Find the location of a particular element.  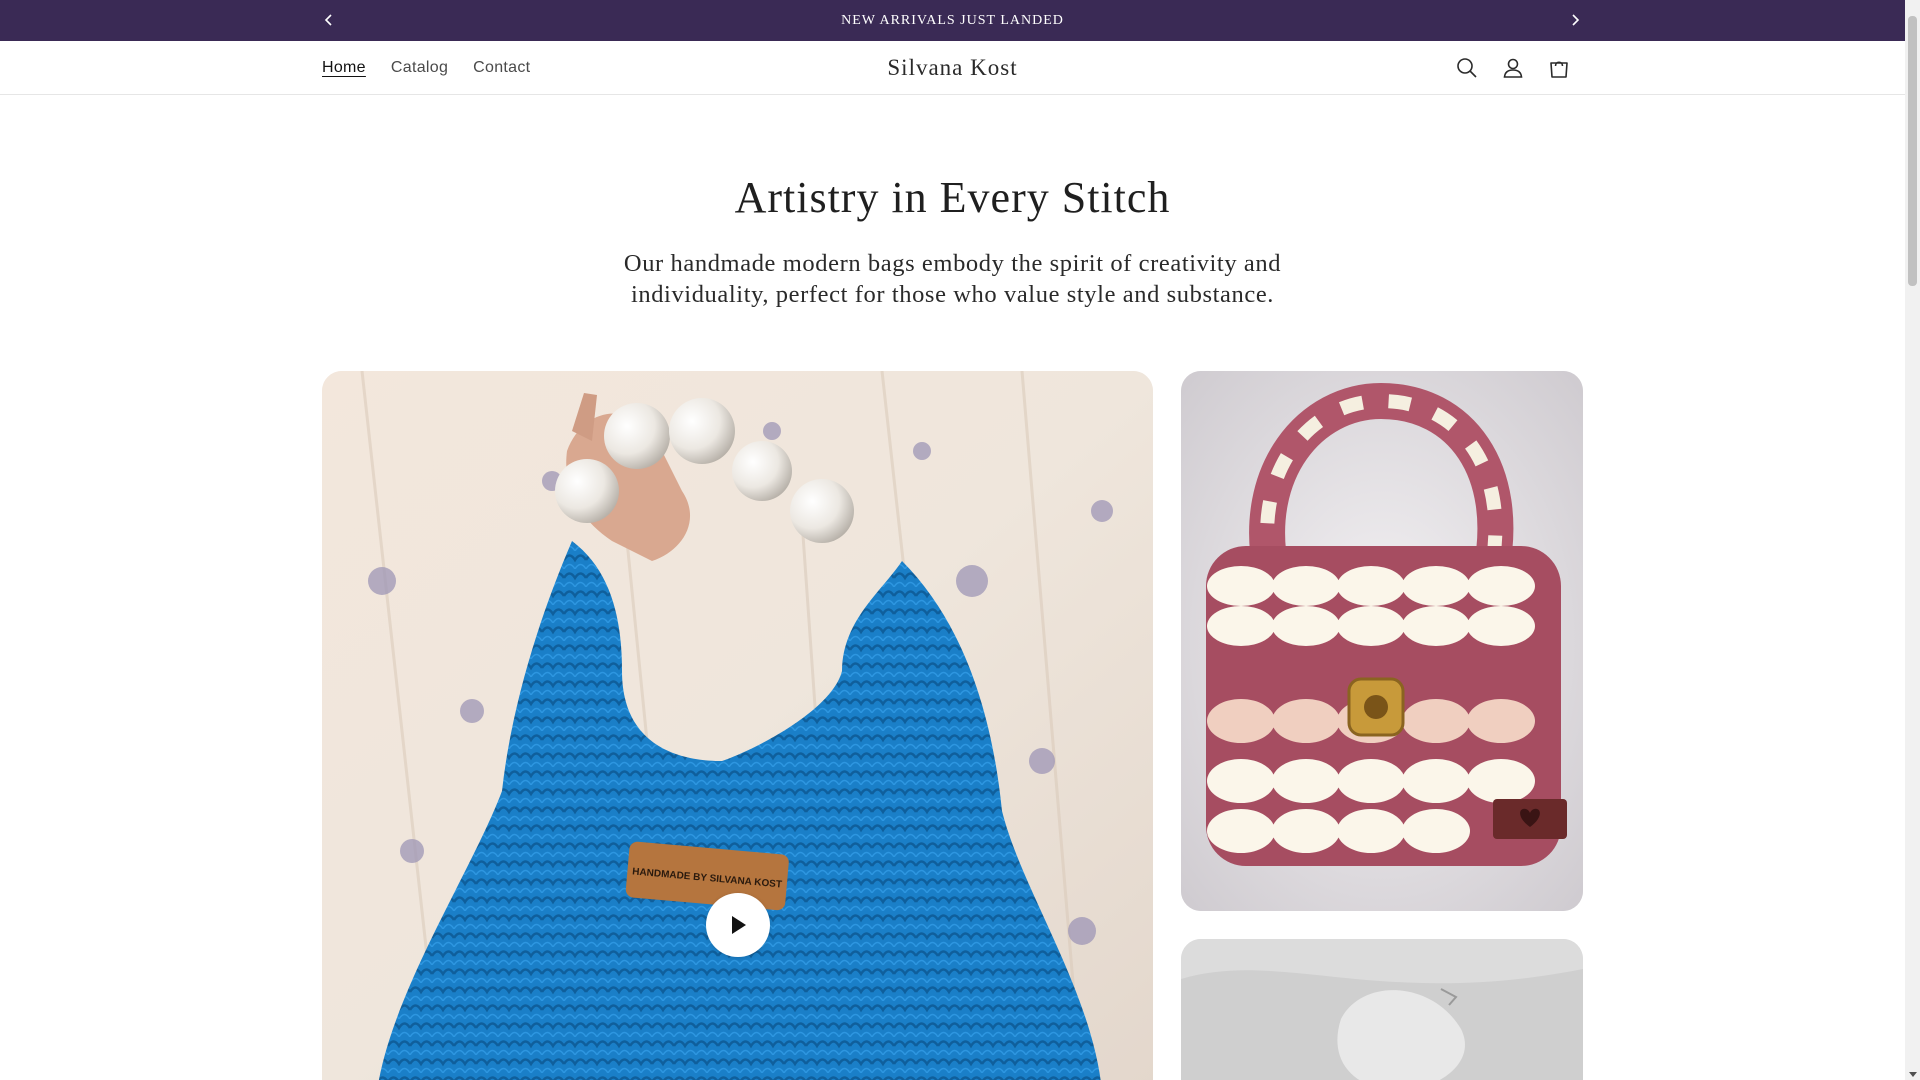

product-image-grey-bag is located at coordinates (1382, 1009).